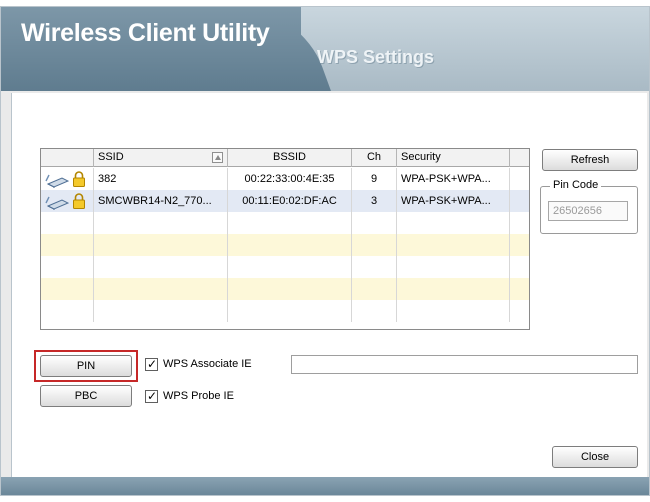 The width and height of the screenshot is (650, 502). What do you see at coordinates (290, 201) in the screenshot?
I see `cell-bssid: 00:11:E0:02:DF:AC` at bounding box center [290, 201].